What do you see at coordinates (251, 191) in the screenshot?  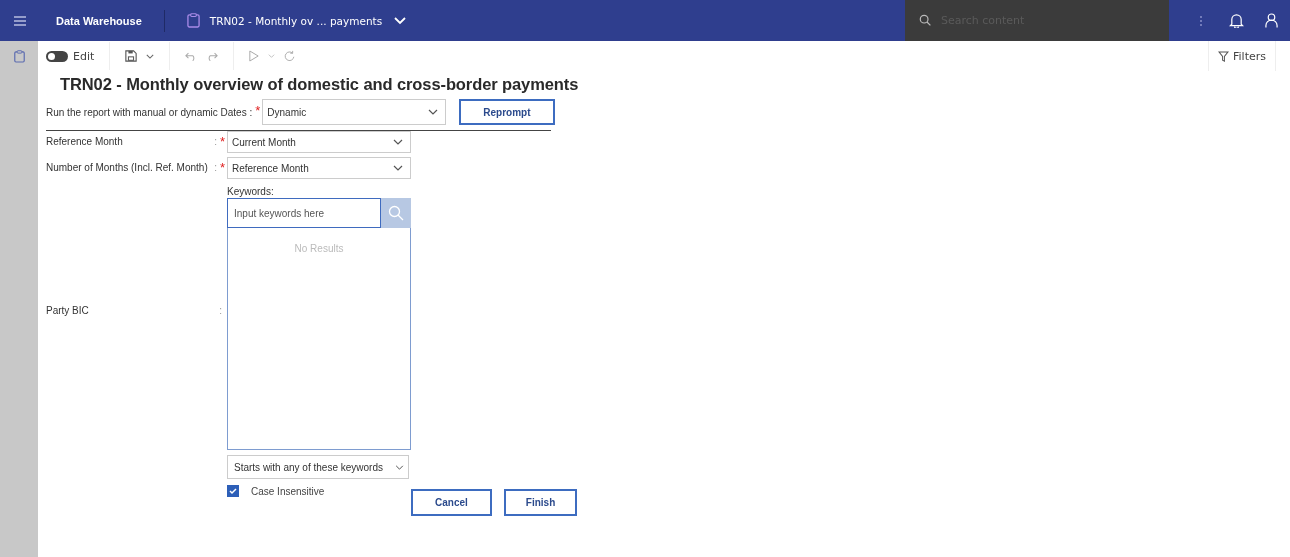 I see `keywords-label: Keywords:` at bounding box center [251, 191].